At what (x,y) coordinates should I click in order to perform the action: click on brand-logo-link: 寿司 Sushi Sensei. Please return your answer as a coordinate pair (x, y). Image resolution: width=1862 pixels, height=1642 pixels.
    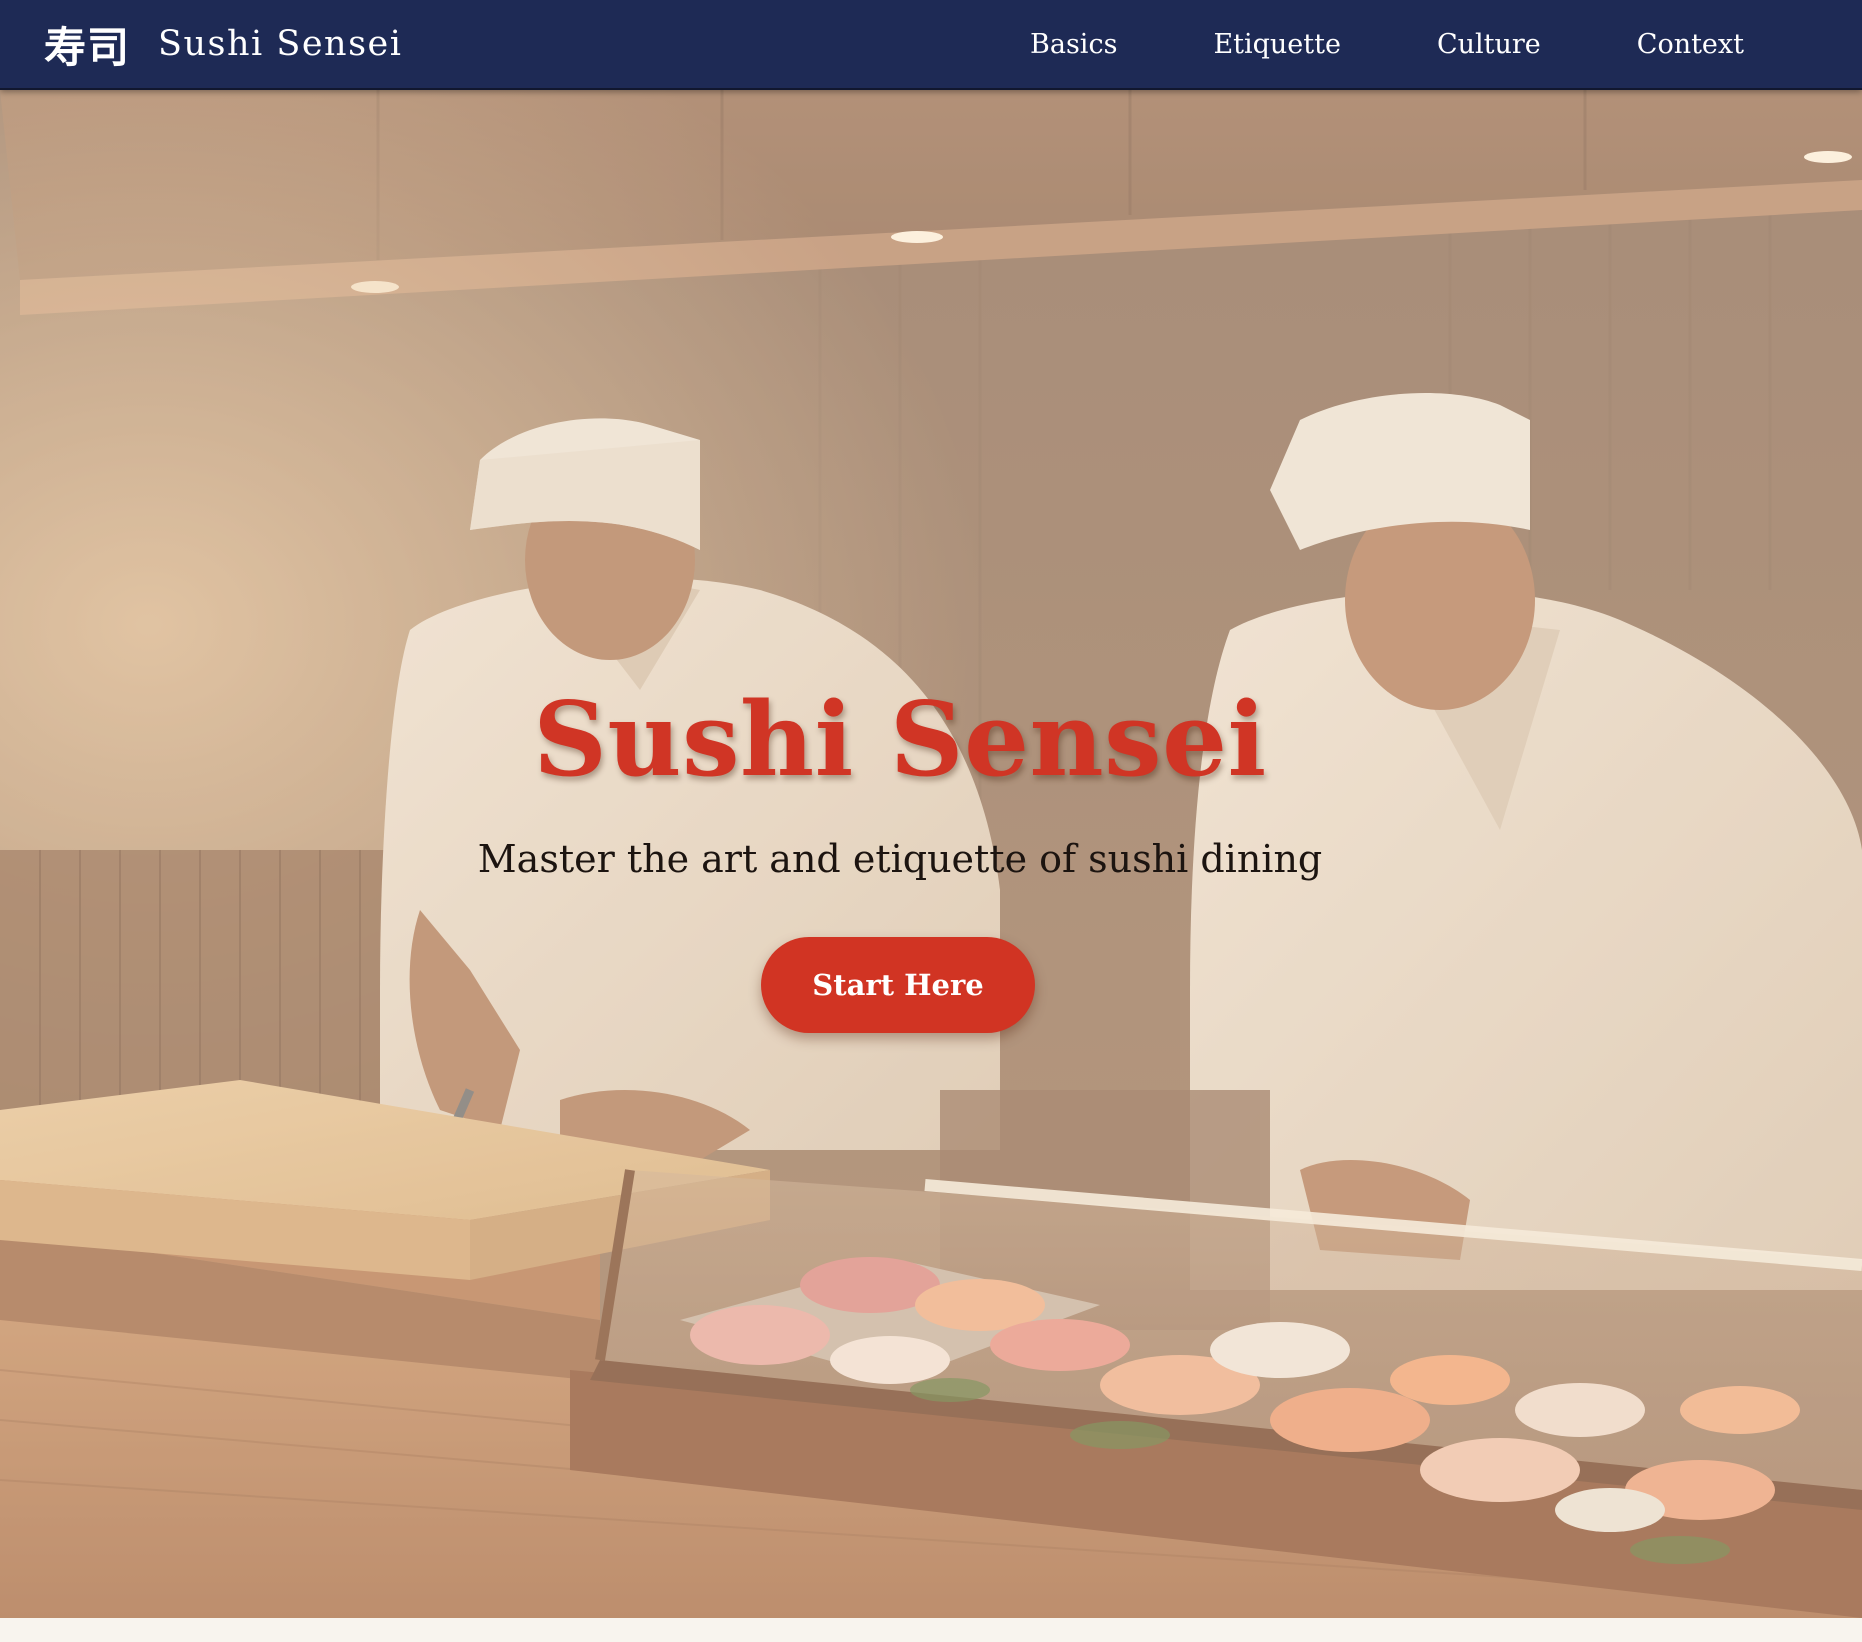
    Looking at the image, I should click on (223, 44).